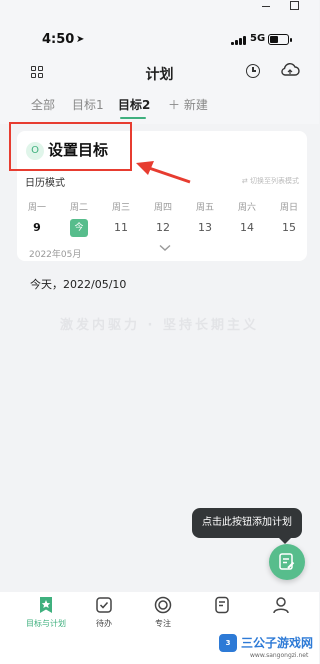 This screenshot has width=320, height=664. I want to click on chevron-down-icon, so click(165, 248).